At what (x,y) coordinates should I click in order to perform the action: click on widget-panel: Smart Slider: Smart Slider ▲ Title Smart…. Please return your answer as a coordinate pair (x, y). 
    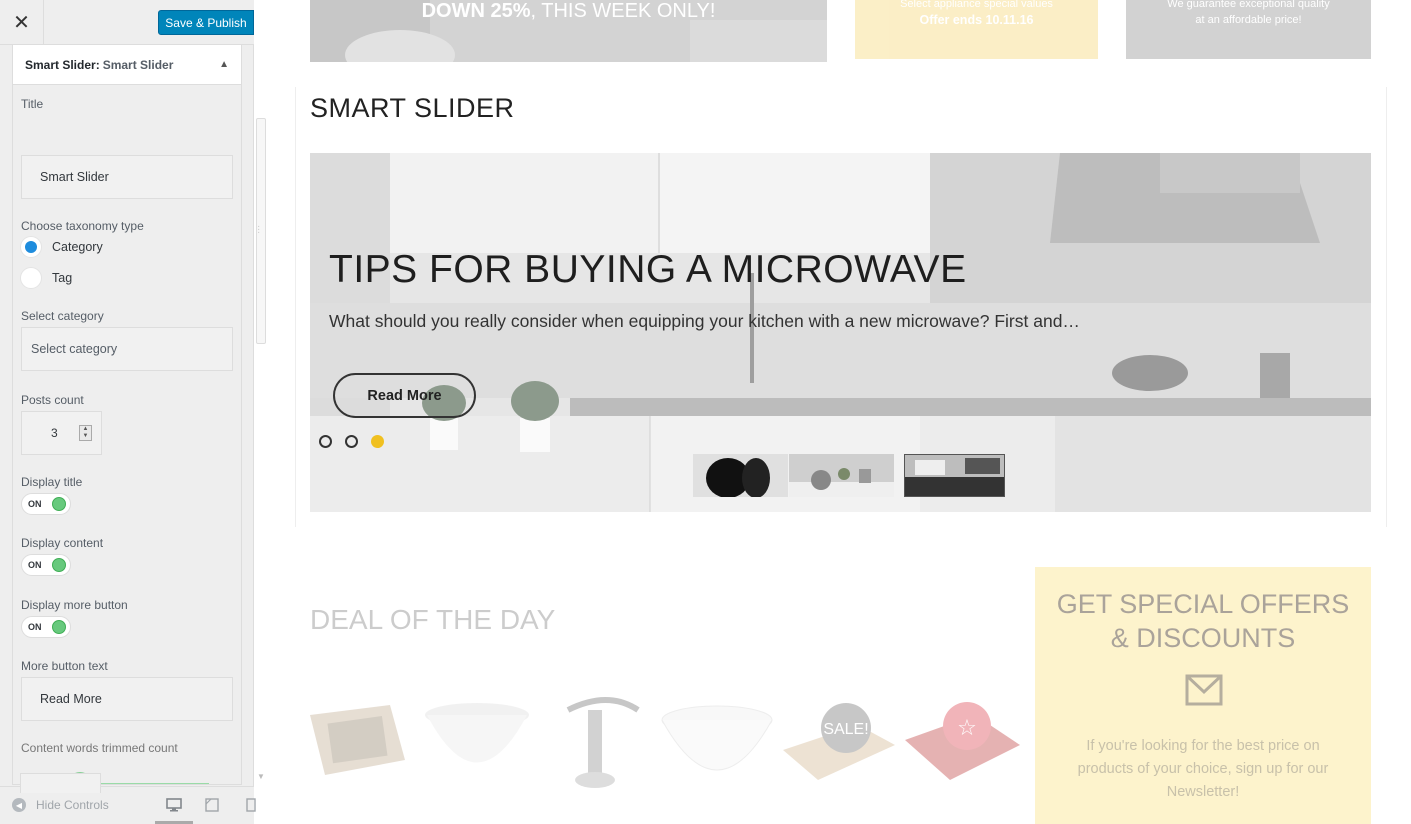
    Looking at the image, I should click on (127, 415).